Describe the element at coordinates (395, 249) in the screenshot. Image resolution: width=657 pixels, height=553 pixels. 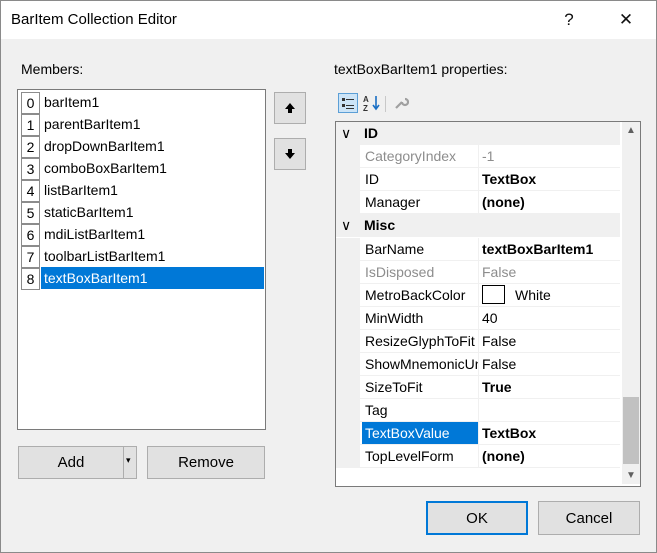
I see `property-name: BarName` at that location.